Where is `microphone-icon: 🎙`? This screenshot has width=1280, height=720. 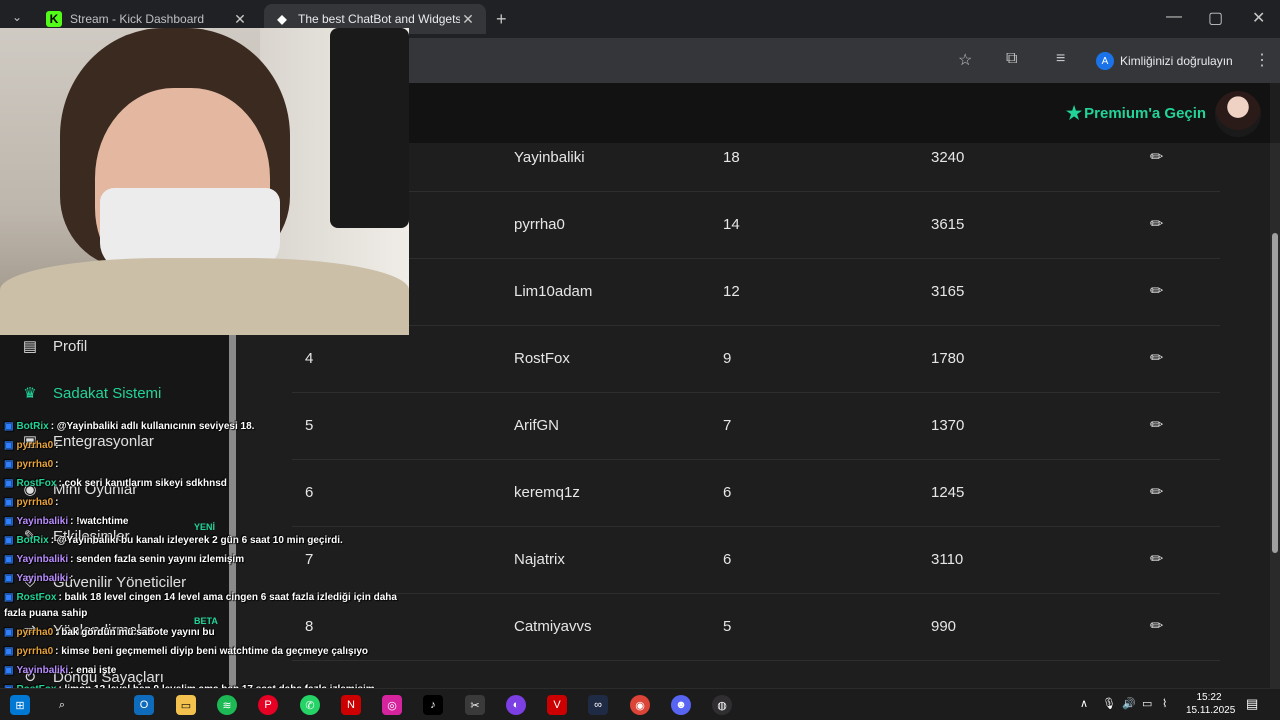 microphone-icon: 🎙 is located at coordinates (1109, 703).